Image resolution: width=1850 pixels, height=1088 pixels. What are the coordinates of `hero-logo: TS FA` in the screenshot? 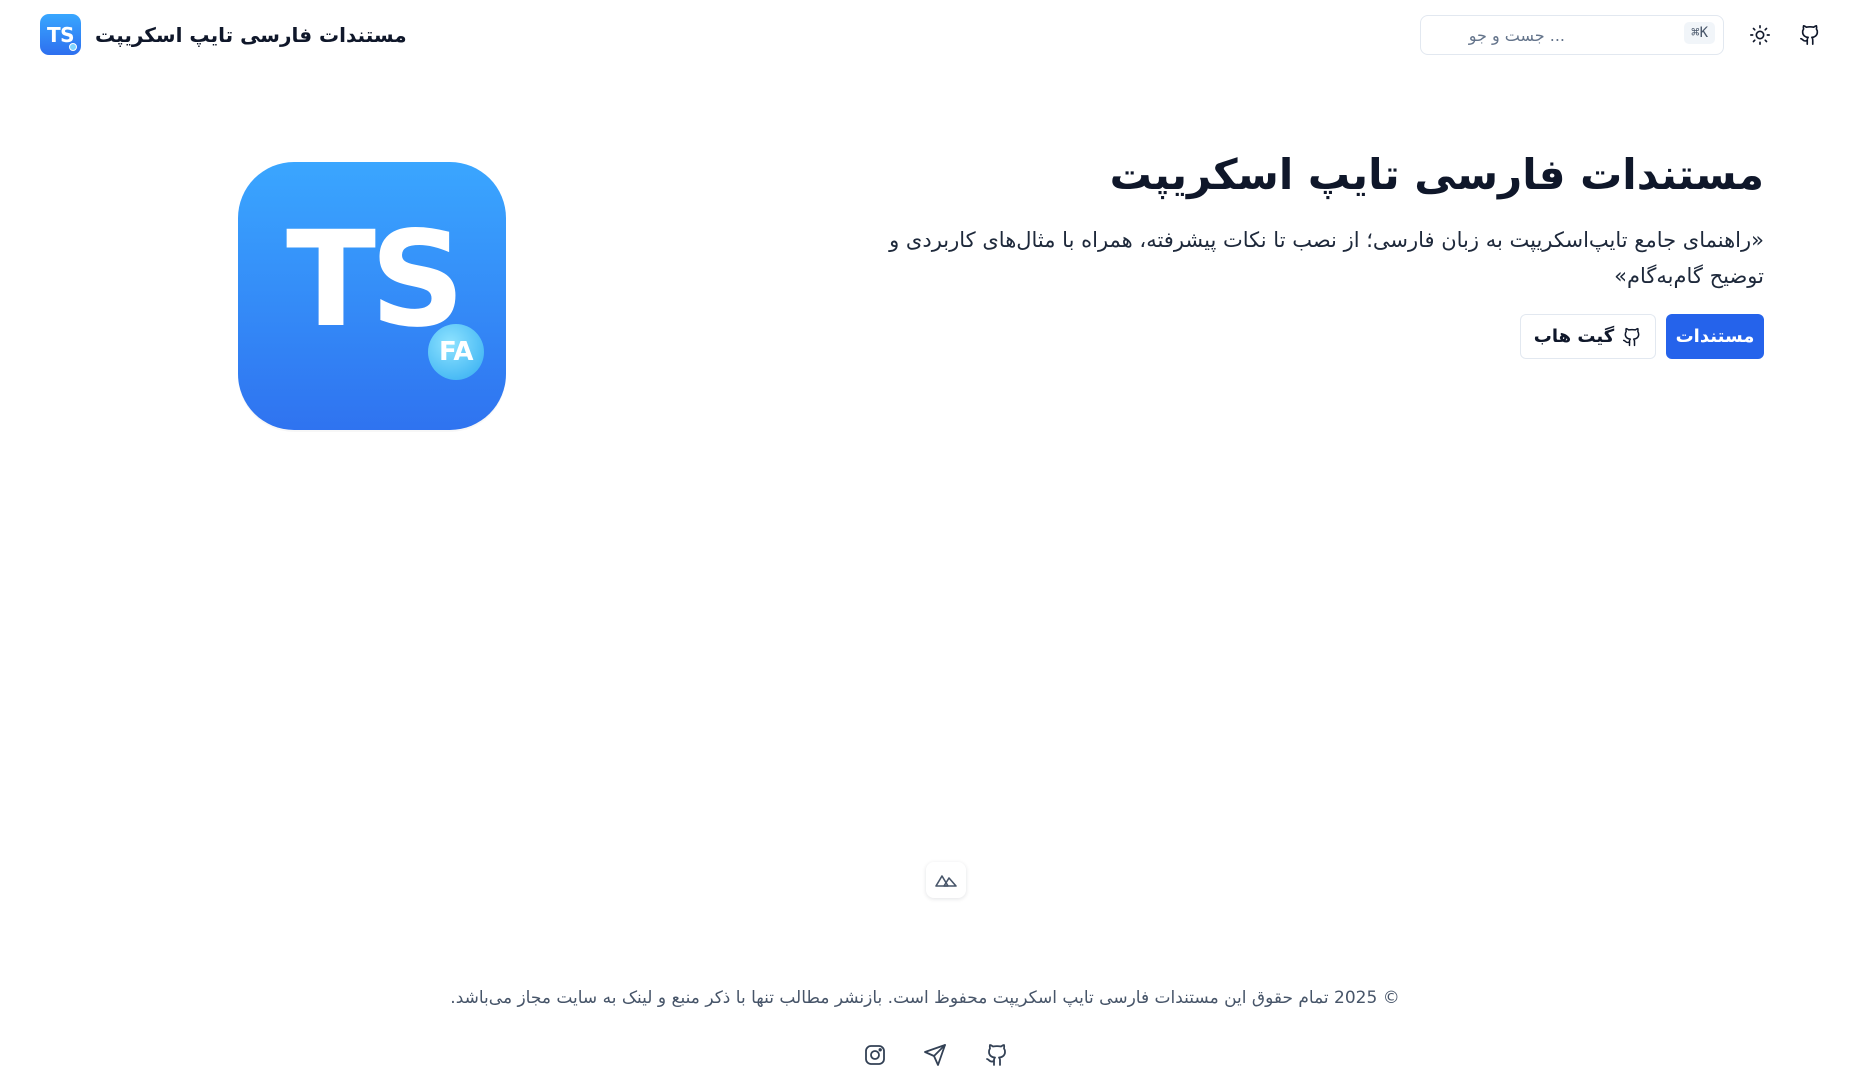 It's located at (372, 296).